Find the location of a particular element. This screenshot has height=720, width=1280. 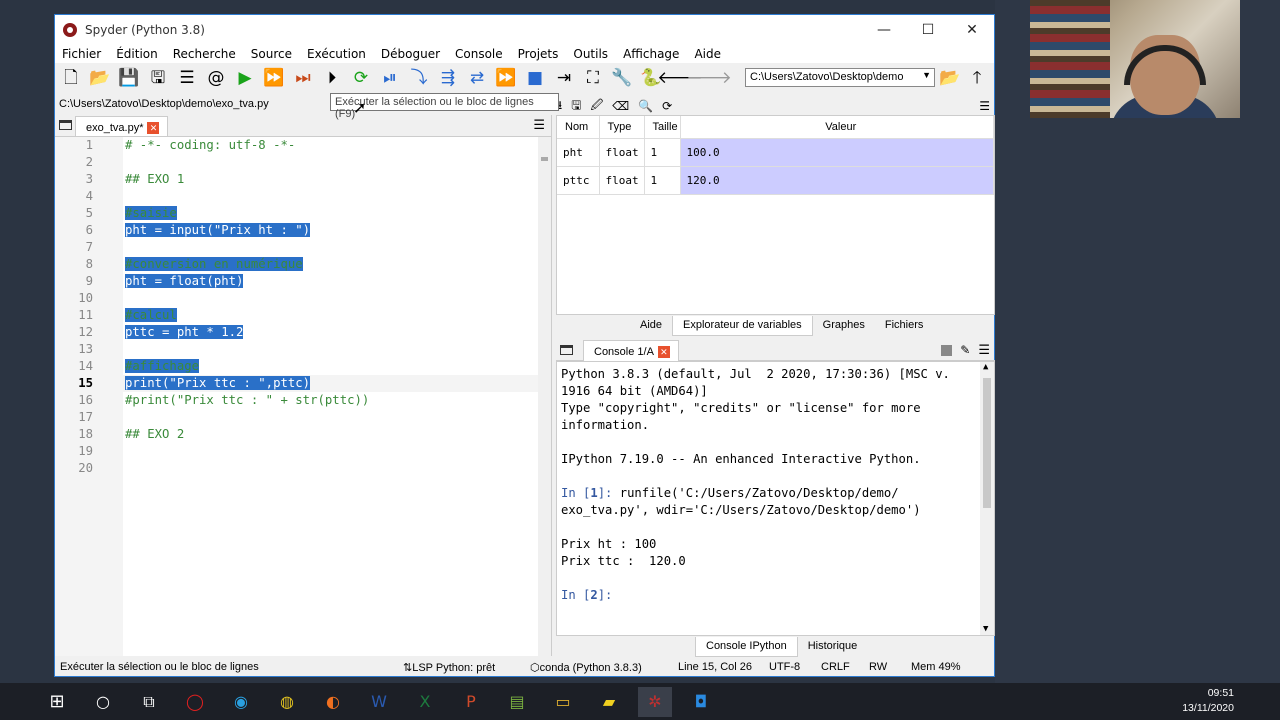

menu-outils: Outils is located at coordinates (590, 54).